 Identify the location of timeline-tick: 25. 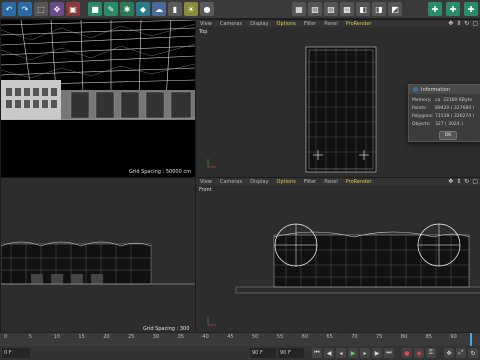
(131, 337).